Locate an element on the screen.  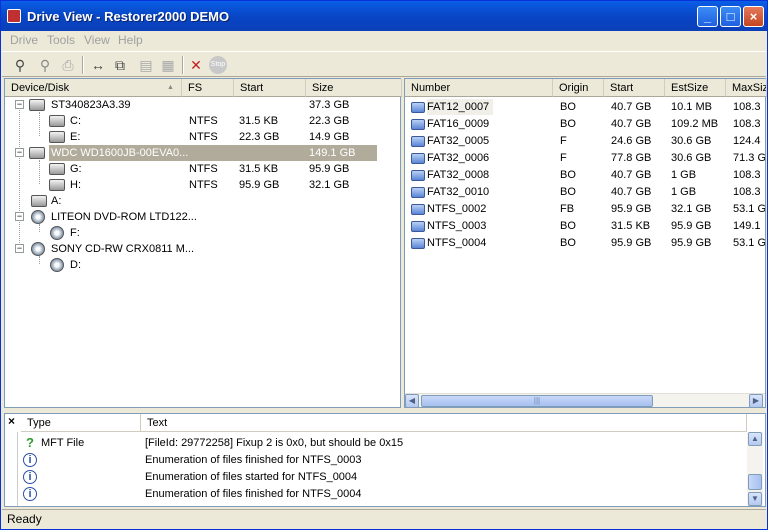
tree-row-name: H: is located at coordinates (75, 185).